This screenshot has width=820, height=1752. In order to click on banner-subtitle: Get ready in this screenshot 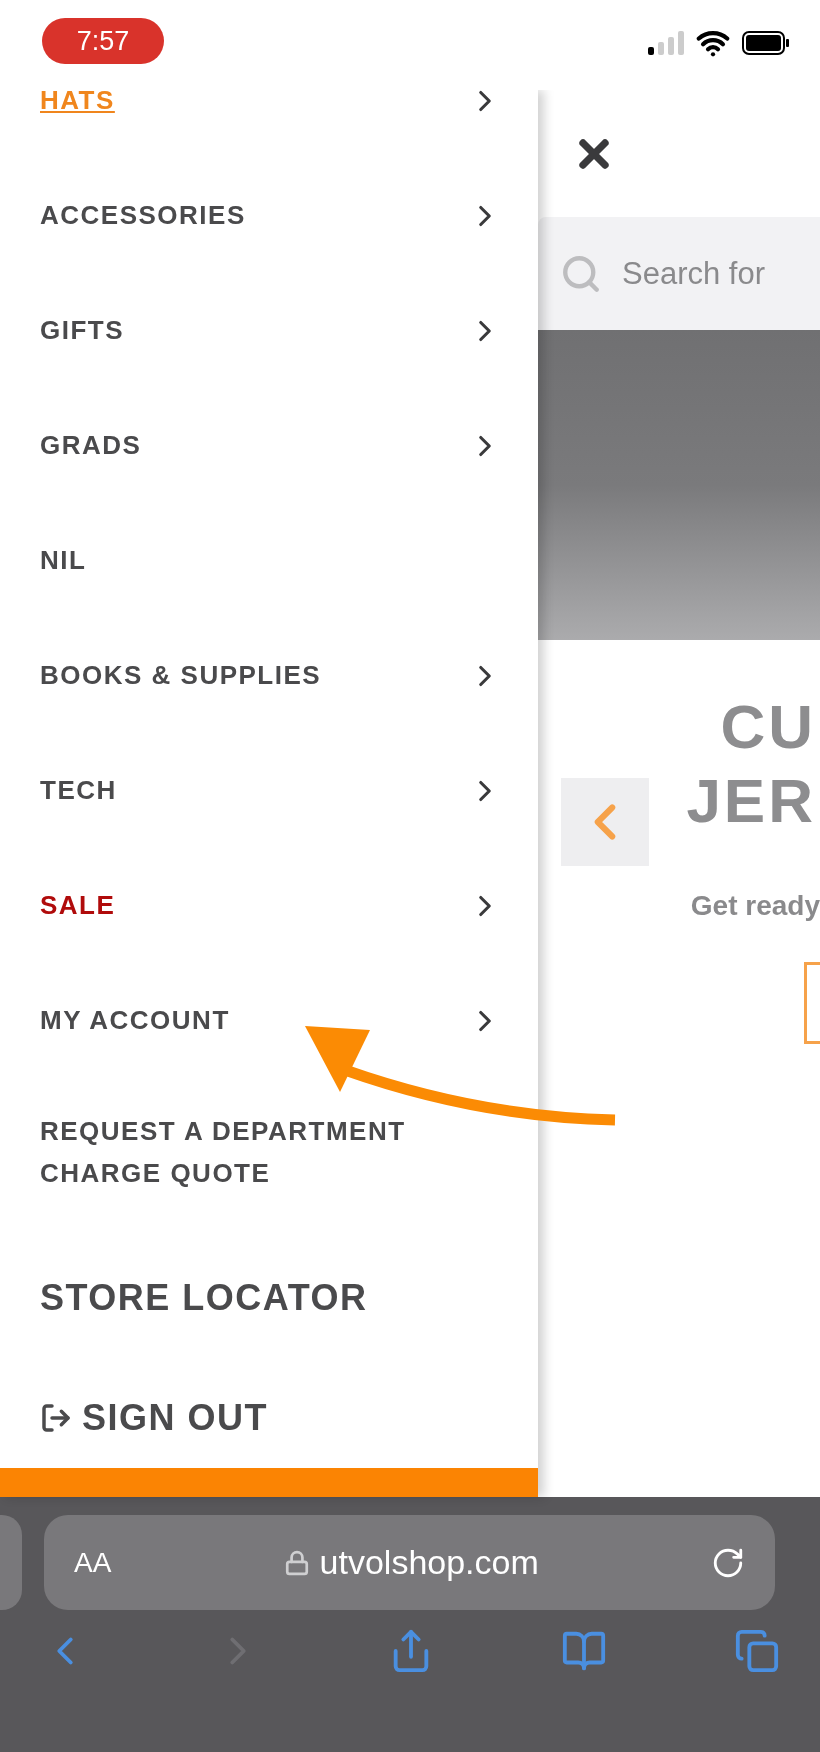, I will do `click(755, 906)`.